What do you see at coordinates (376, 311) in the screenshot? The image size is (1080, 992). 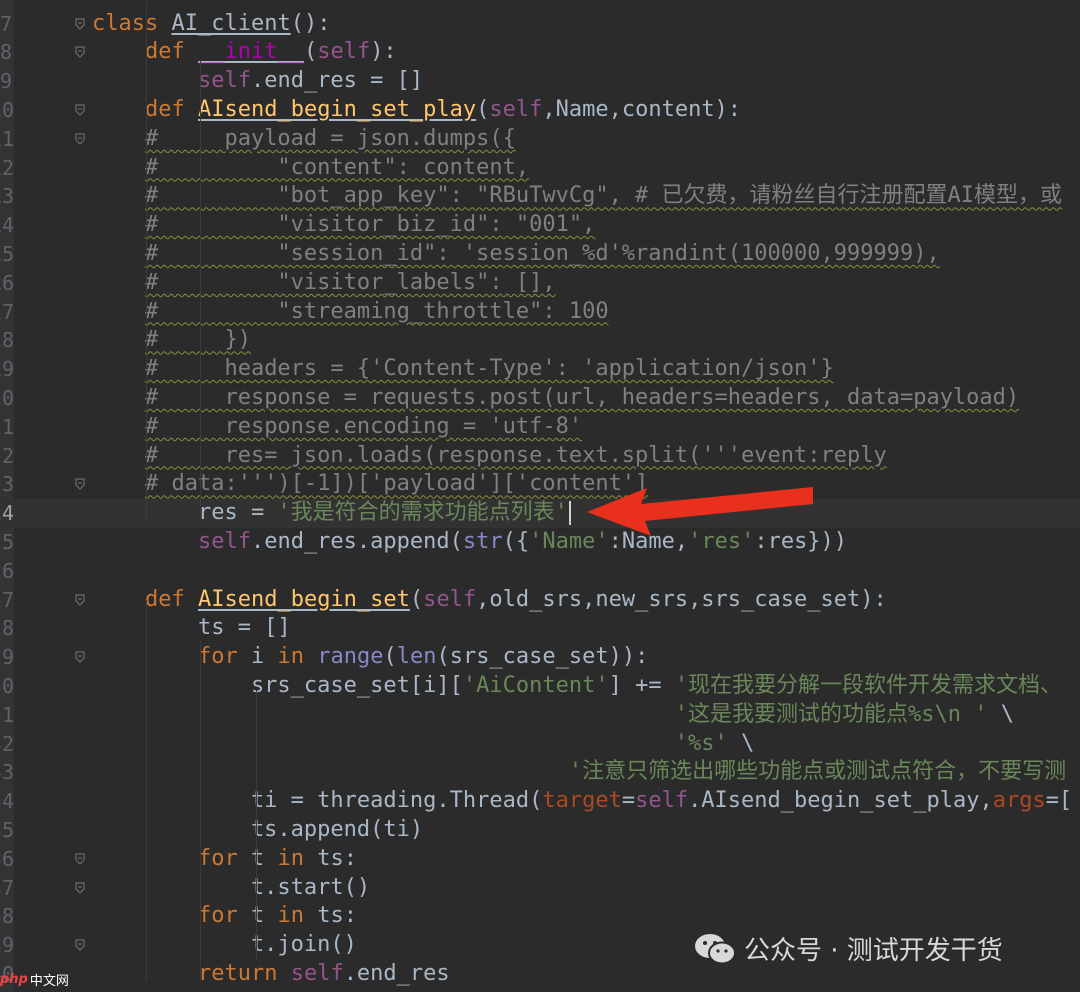 I see `code-text: # "streaming_throttle": 100` at bounding box center [376, 311].